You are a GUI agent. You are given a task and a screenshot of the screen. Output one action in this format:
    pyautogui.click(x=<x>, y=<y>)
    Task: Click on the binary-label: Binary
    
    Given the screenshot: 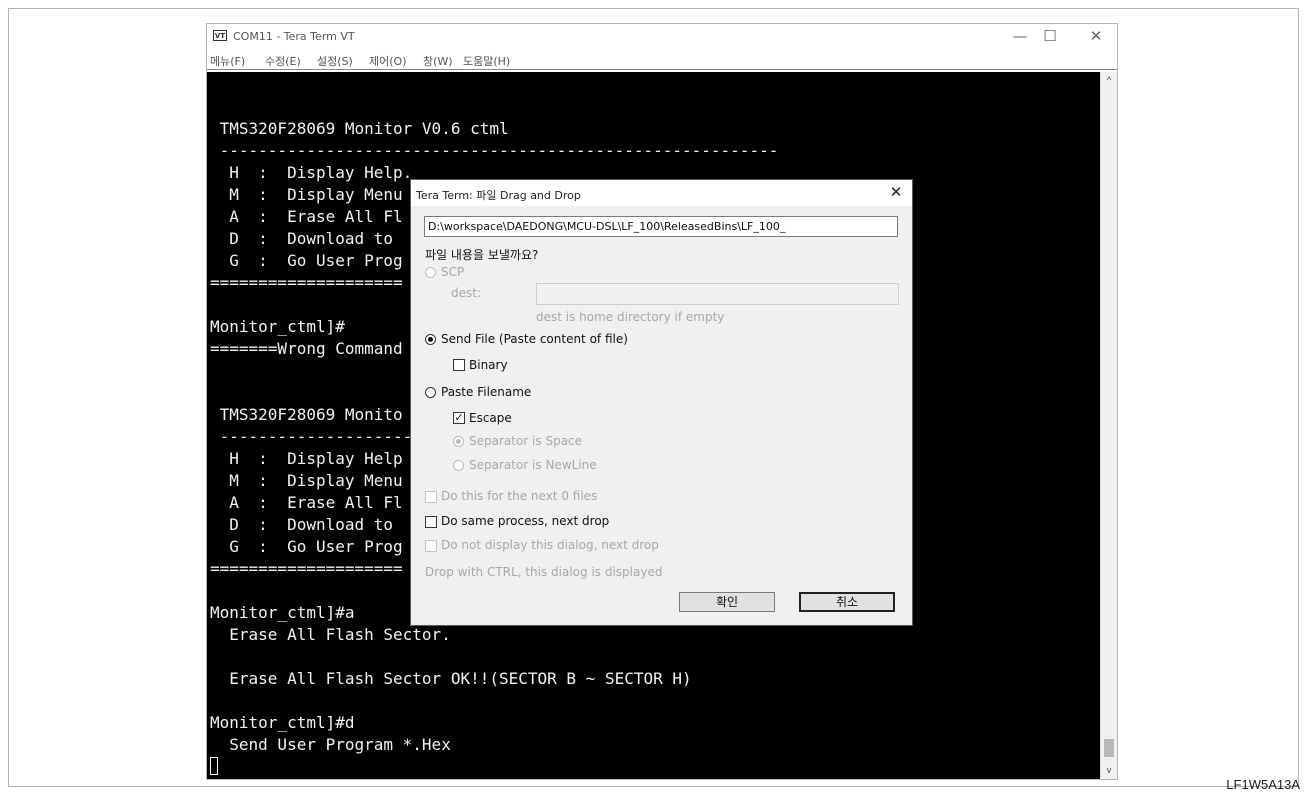 What is the action you would take?
    pyautogui.click(x=488, y=365)
    